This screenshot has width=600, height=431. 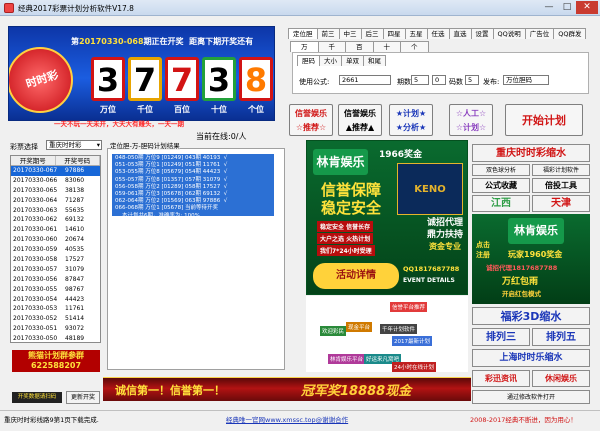 I want to click on publish-label: 发布:, so click(x=491, y=82).